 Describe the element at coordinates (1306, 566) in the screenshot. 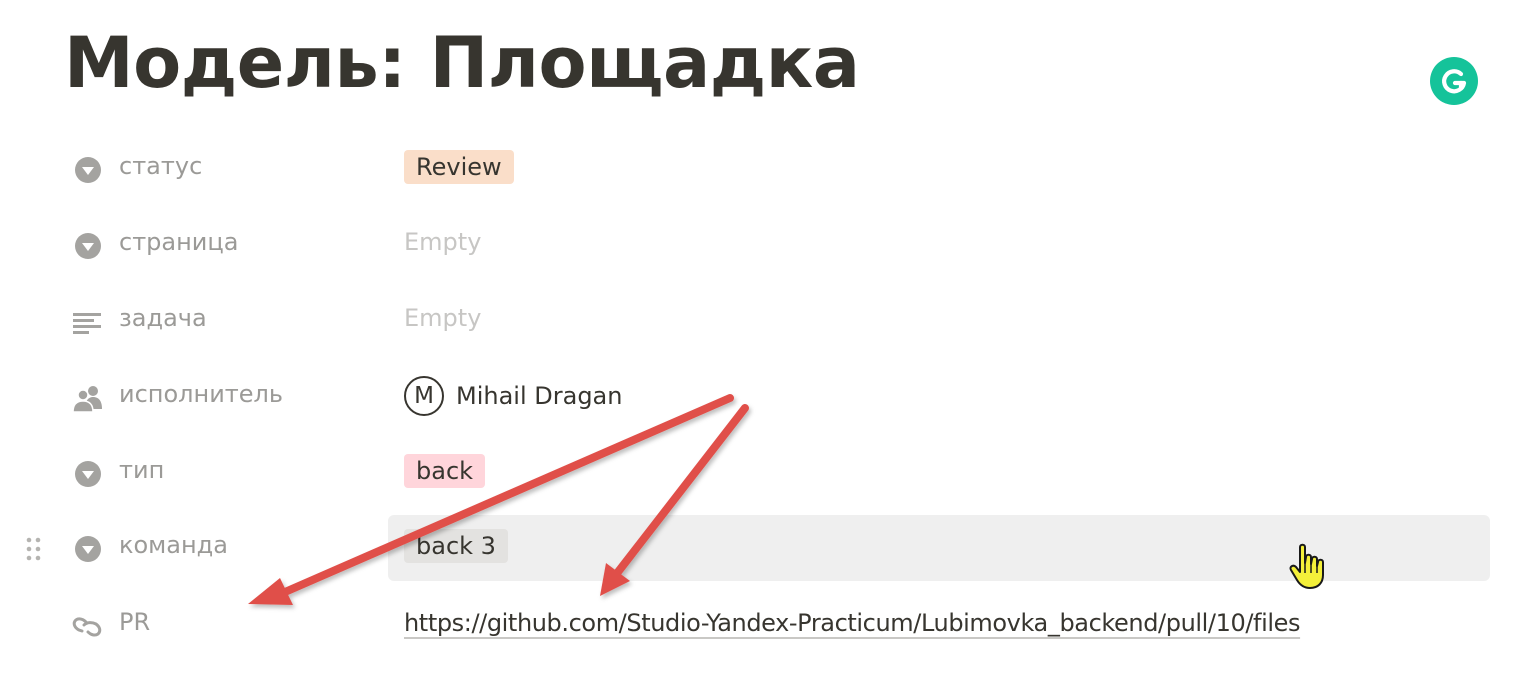

I see `hand-cursor-icon` at that location.